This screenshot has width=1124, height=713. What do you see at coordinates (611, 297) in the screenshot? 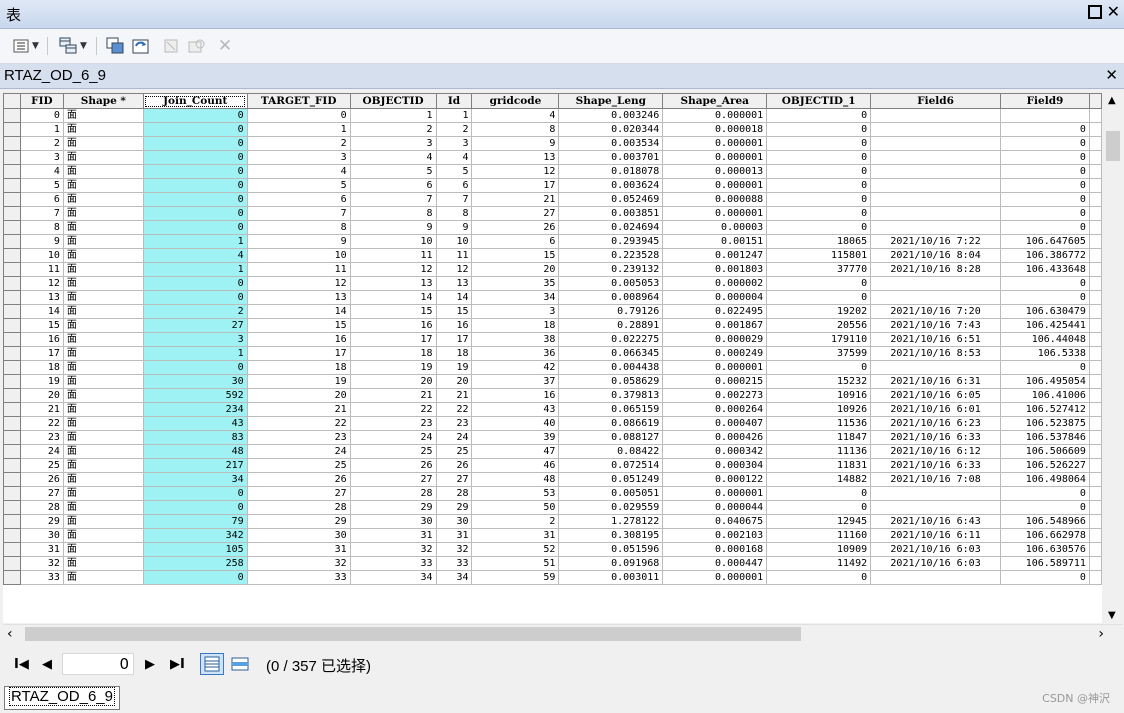
I see `table-cell: 0.008964` at bounding box center [611, 297].